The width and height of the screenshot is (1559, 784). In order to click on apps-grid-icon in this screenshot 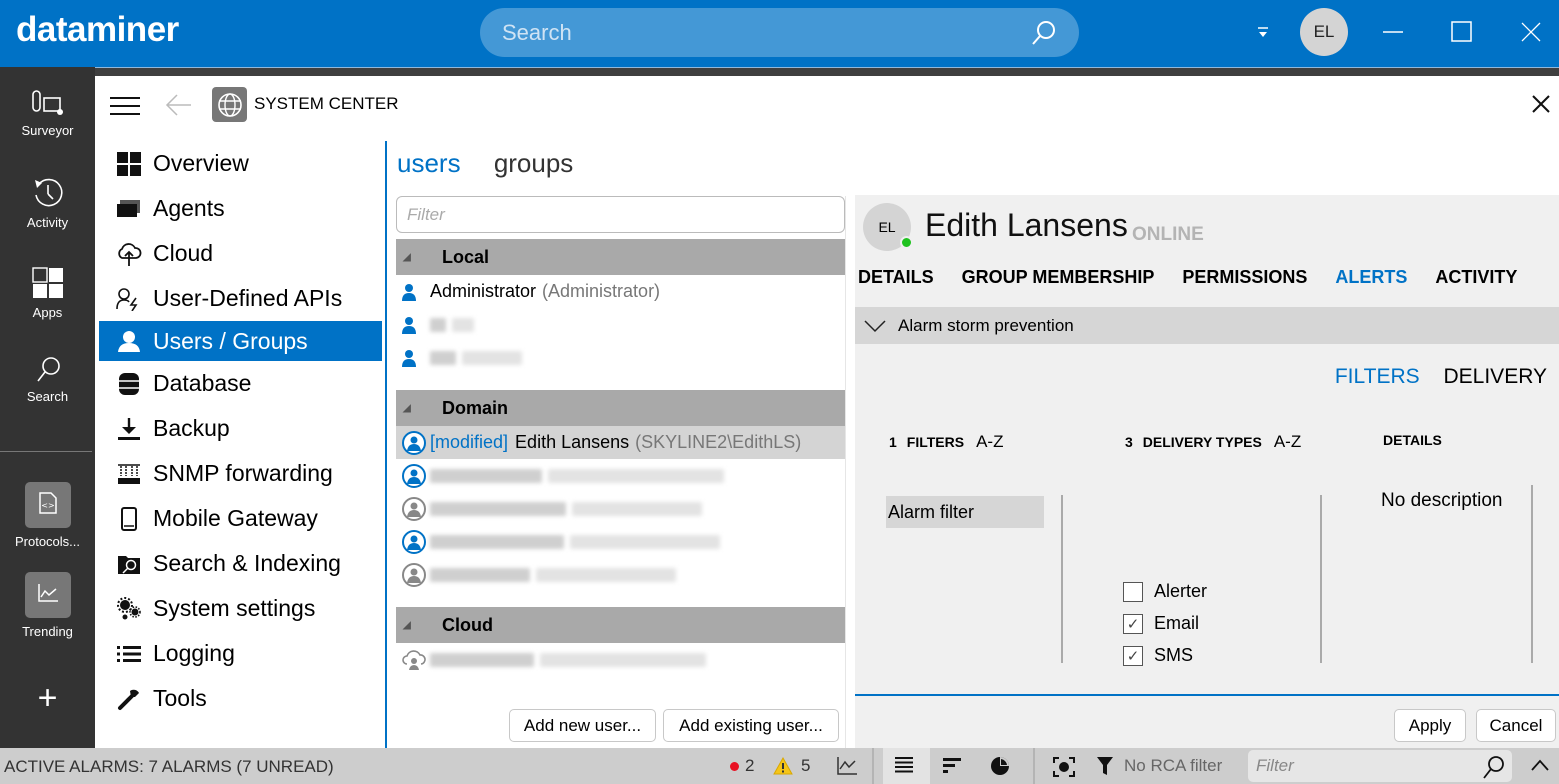, I will do `click(47, 283)`.